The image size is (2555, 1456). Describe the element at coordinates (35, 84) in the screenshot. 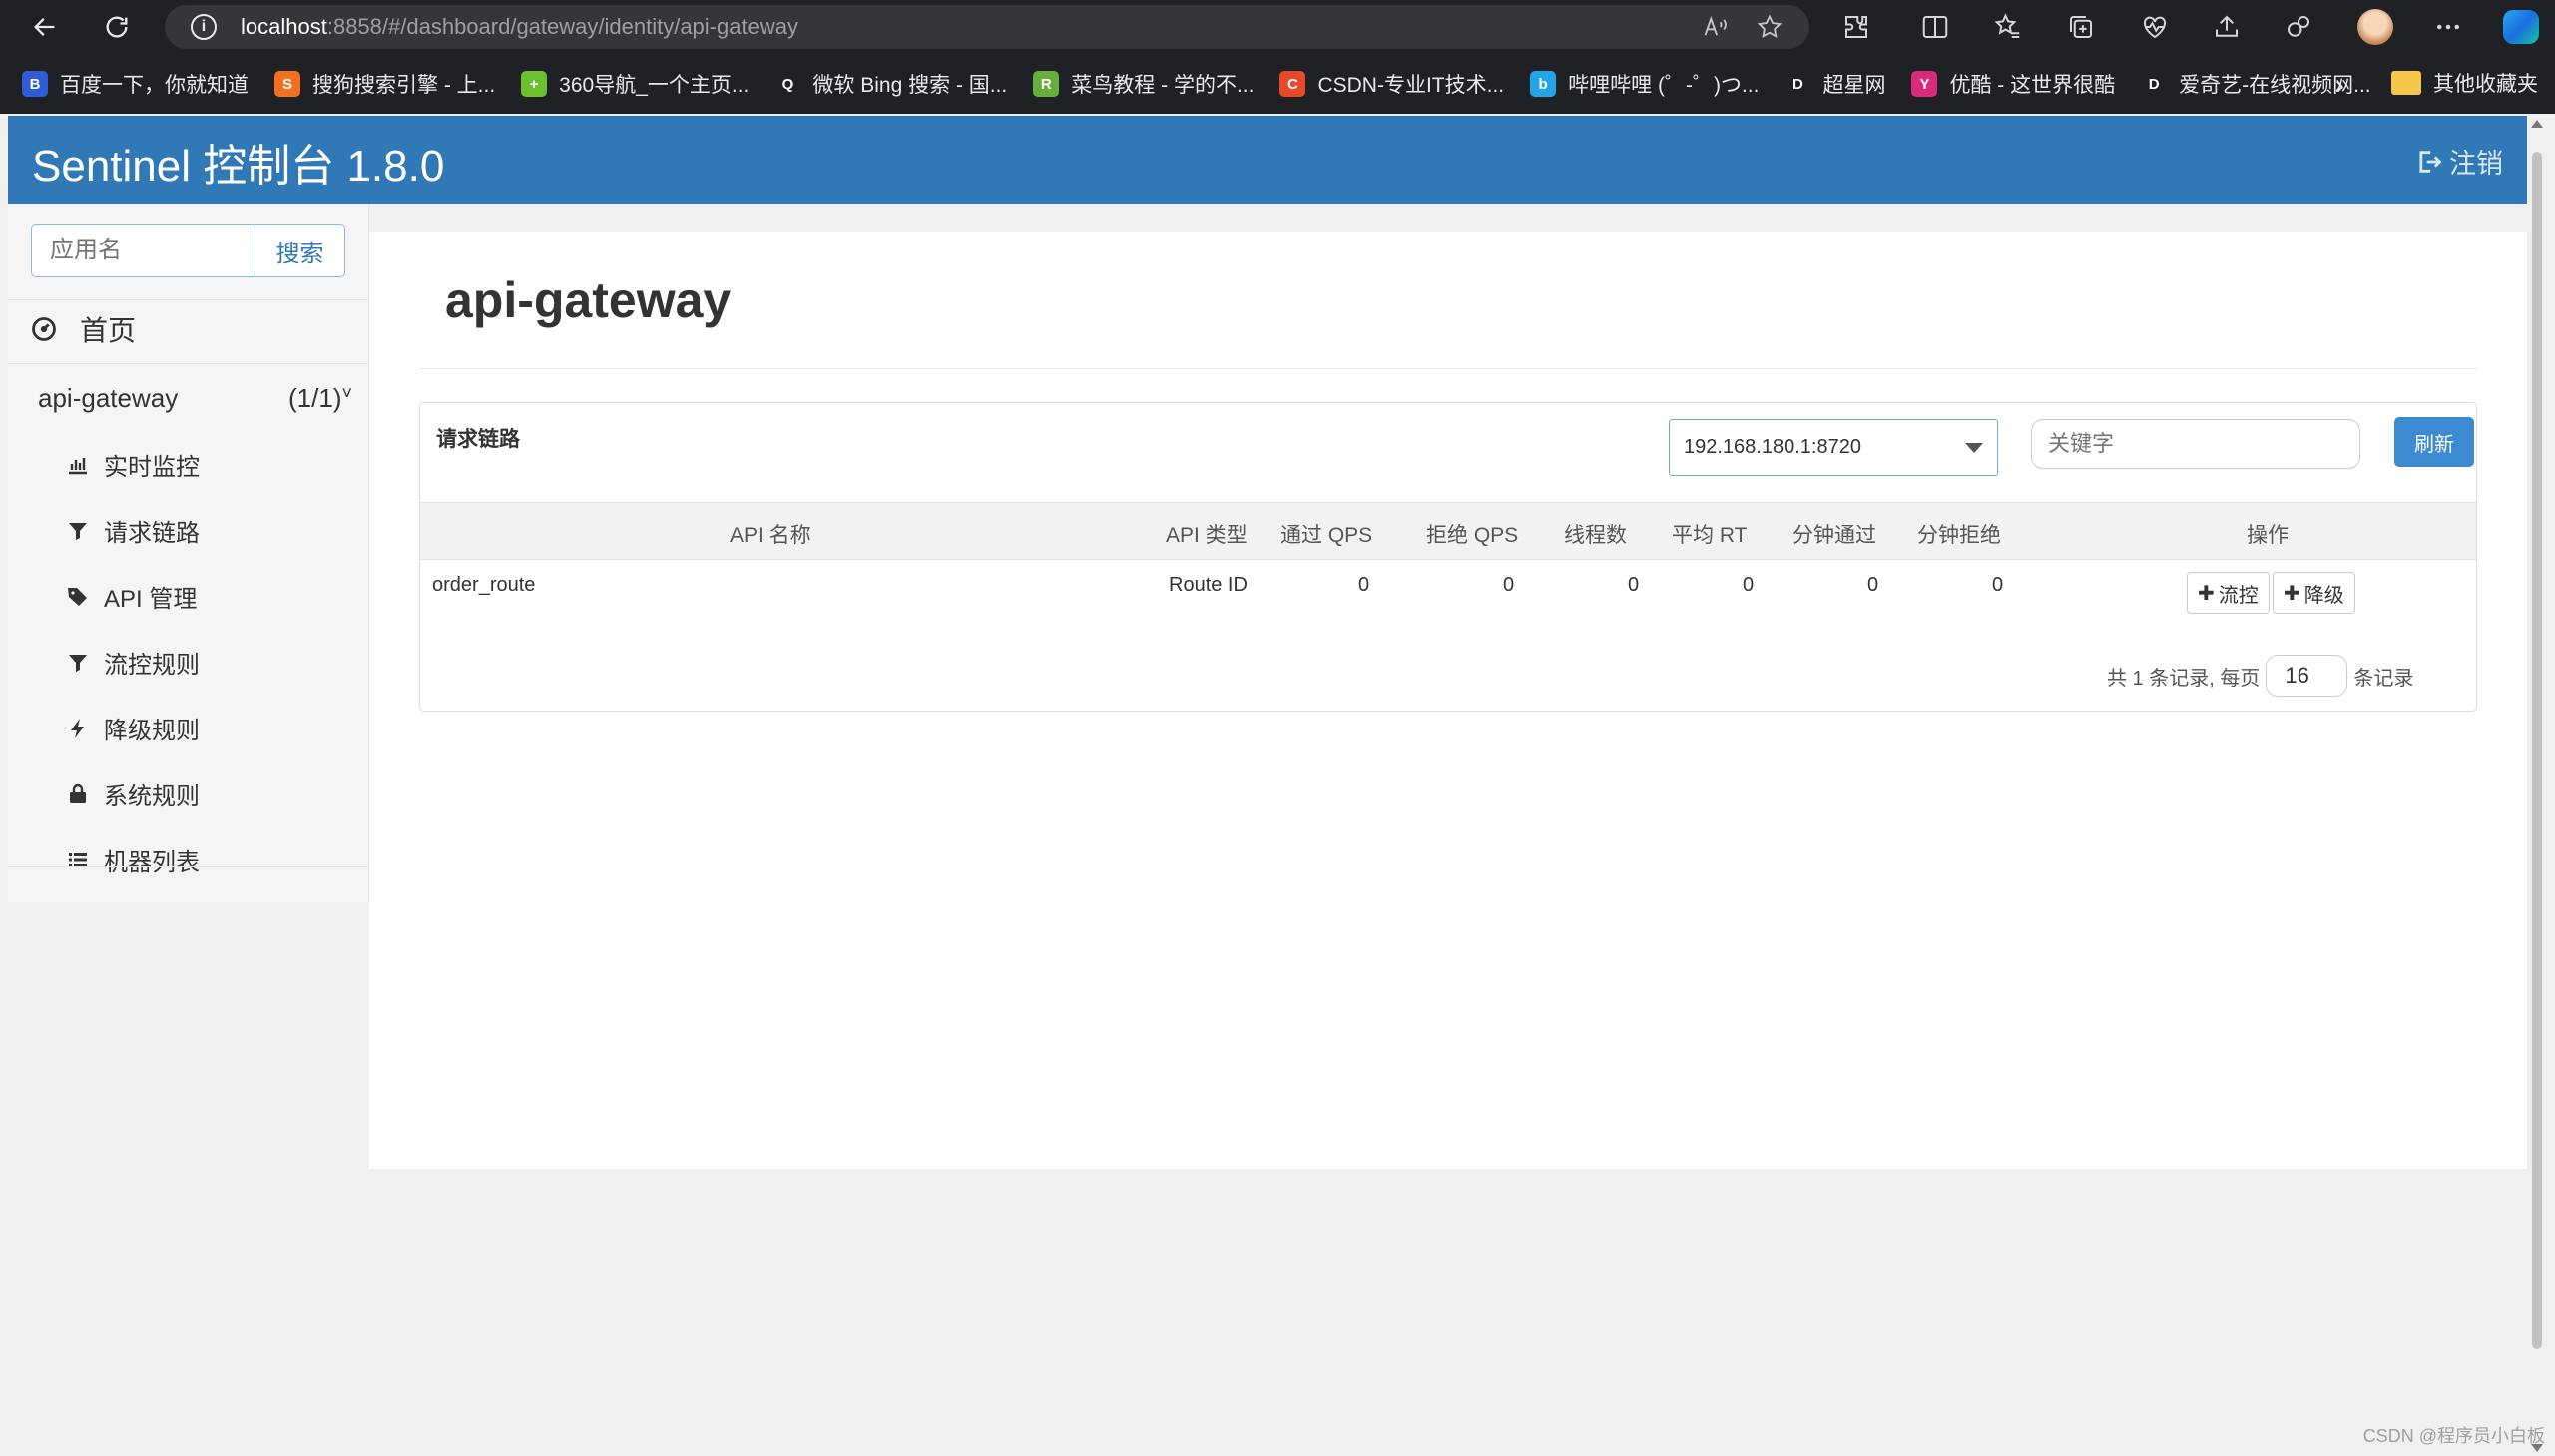

I see `bookmark-favicon-icon: B` at that location.